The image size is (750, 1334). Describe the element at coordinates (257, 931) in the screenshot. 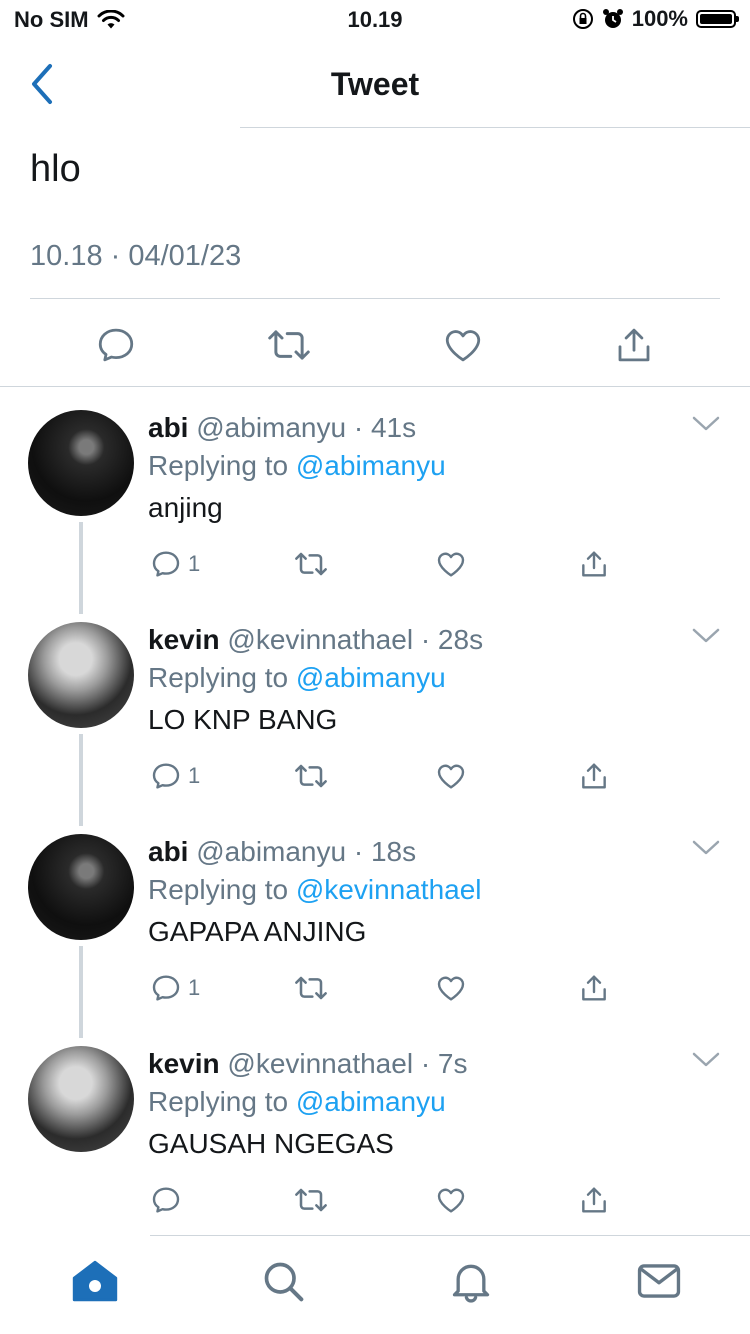

I see `reply-text: GAPAPA ANJING` at that location.